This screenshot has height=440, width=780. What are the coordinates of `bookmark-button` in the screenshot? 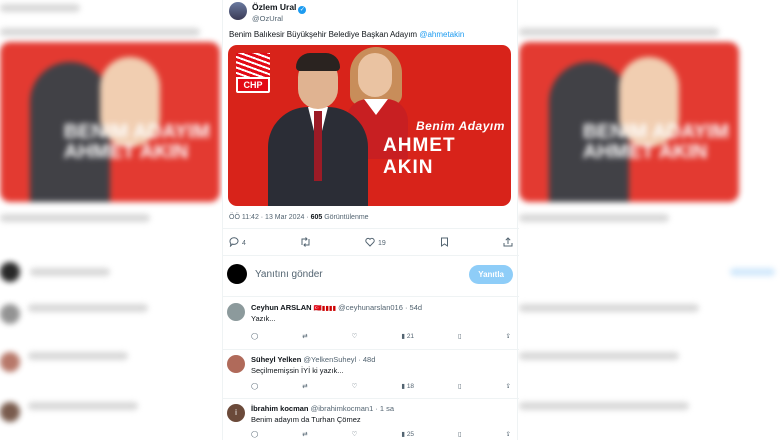 It's located at (444, 243).